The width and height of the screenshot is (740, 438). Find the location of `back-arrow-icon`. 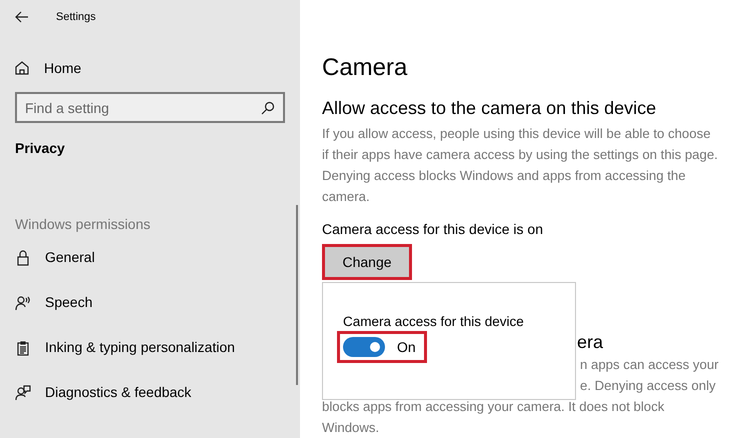

back-arrow-icon is located at coordinates (22, 17).